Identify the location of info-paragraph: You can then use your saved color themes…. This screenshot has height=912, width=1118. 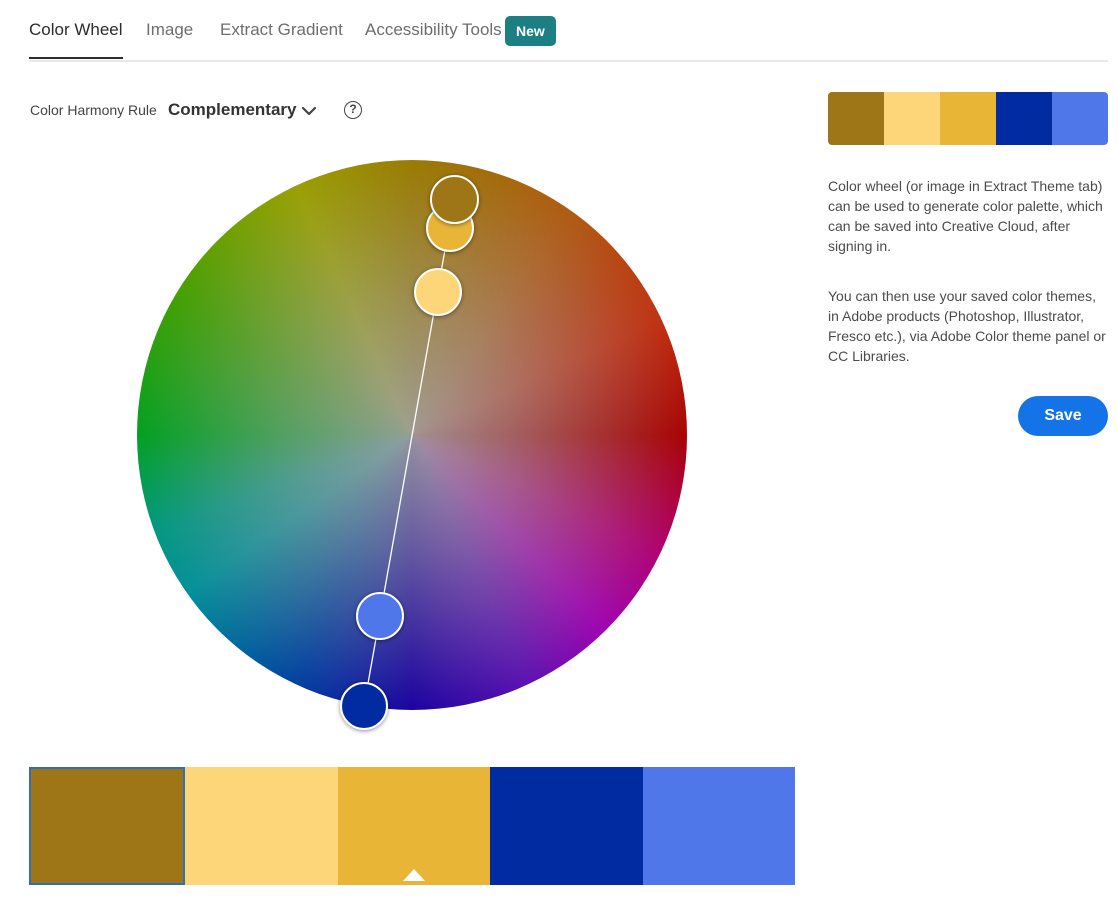
(967, 326).